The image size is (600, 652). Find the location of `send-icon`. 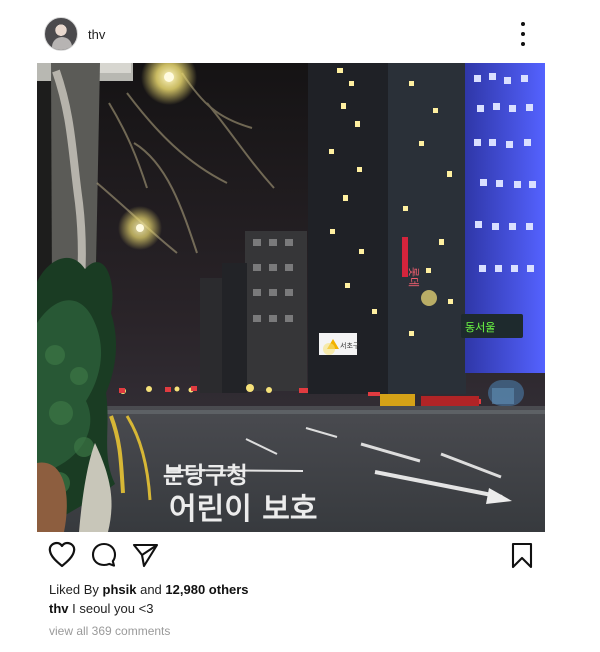

send-icon is located at coordinates (145, 555).